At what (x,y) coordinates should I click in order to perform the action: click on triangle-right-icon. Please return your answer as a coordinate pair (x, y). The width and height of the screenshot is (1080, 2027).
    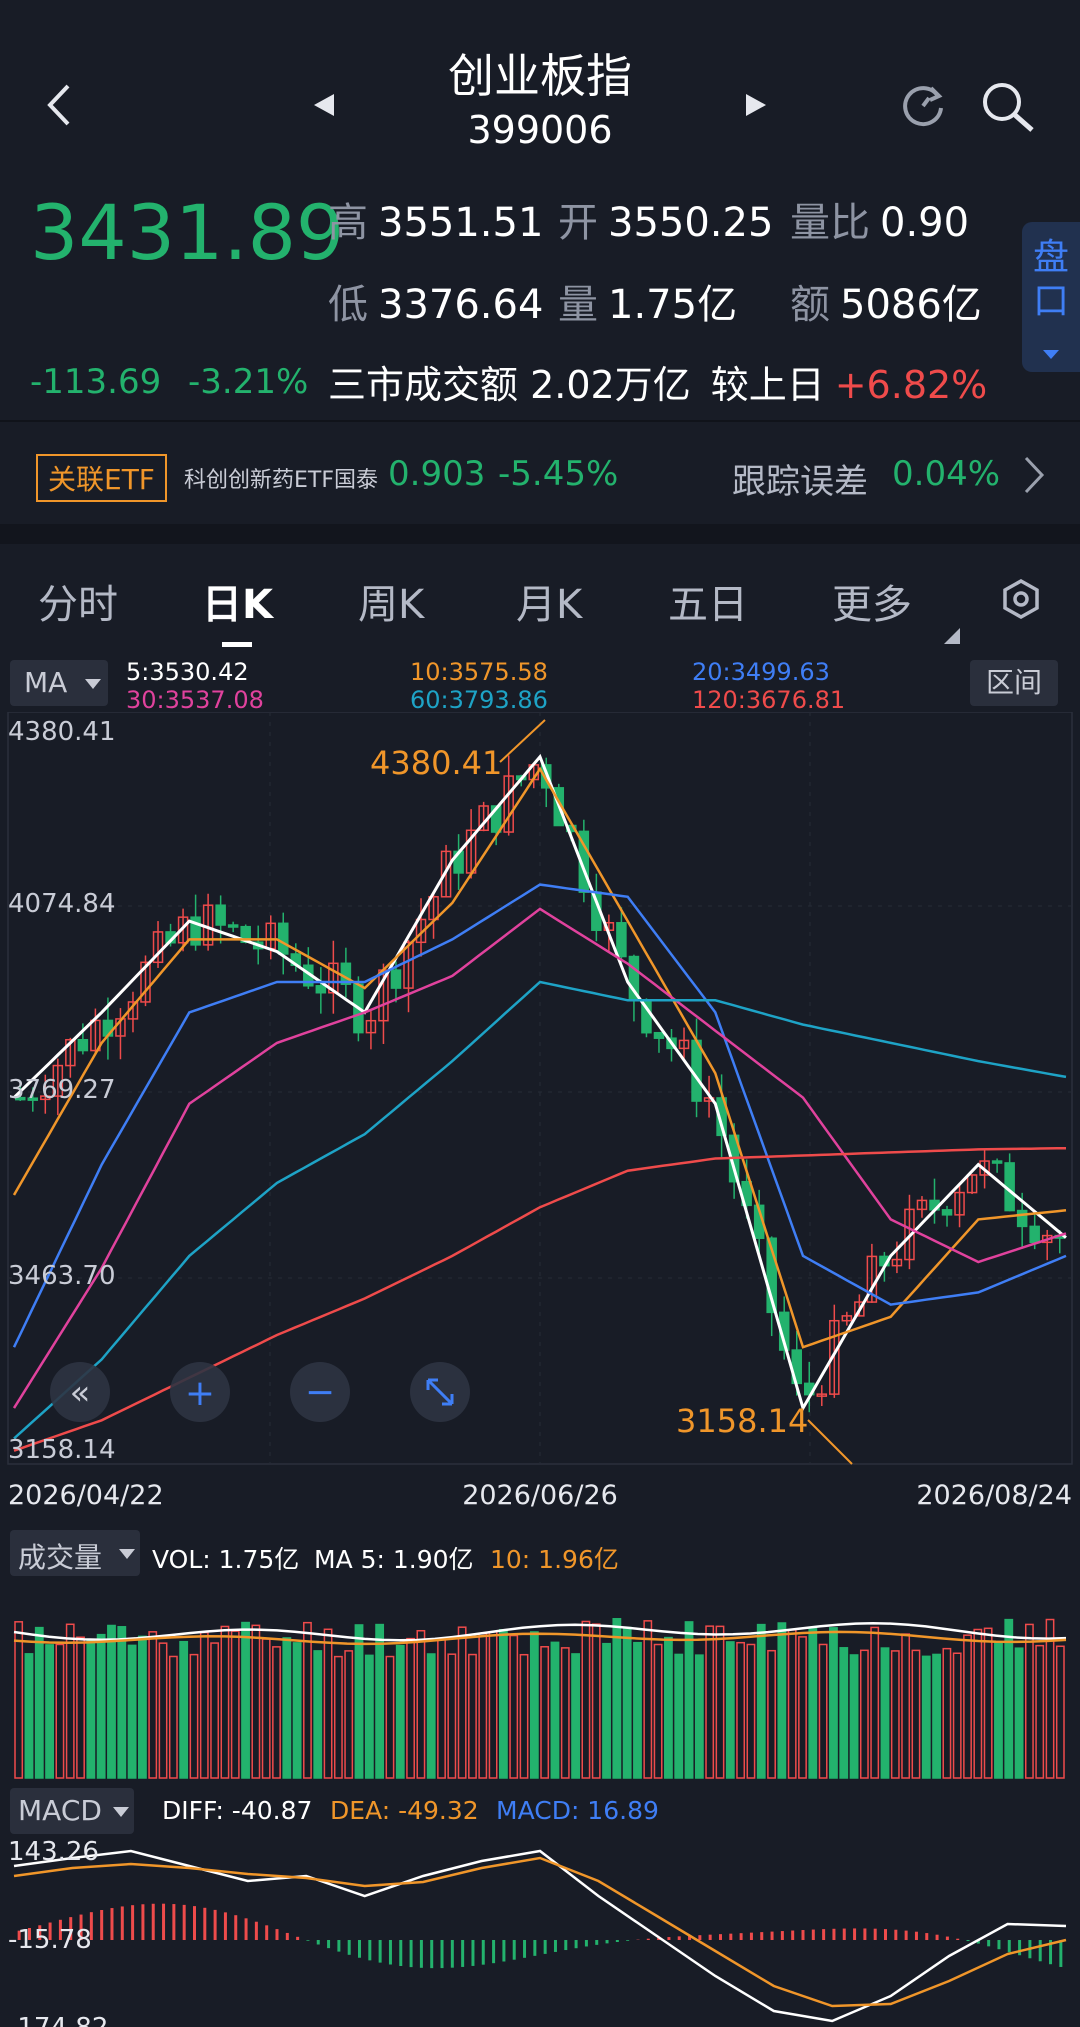
    Looking at the image, I should click on (756, 105).